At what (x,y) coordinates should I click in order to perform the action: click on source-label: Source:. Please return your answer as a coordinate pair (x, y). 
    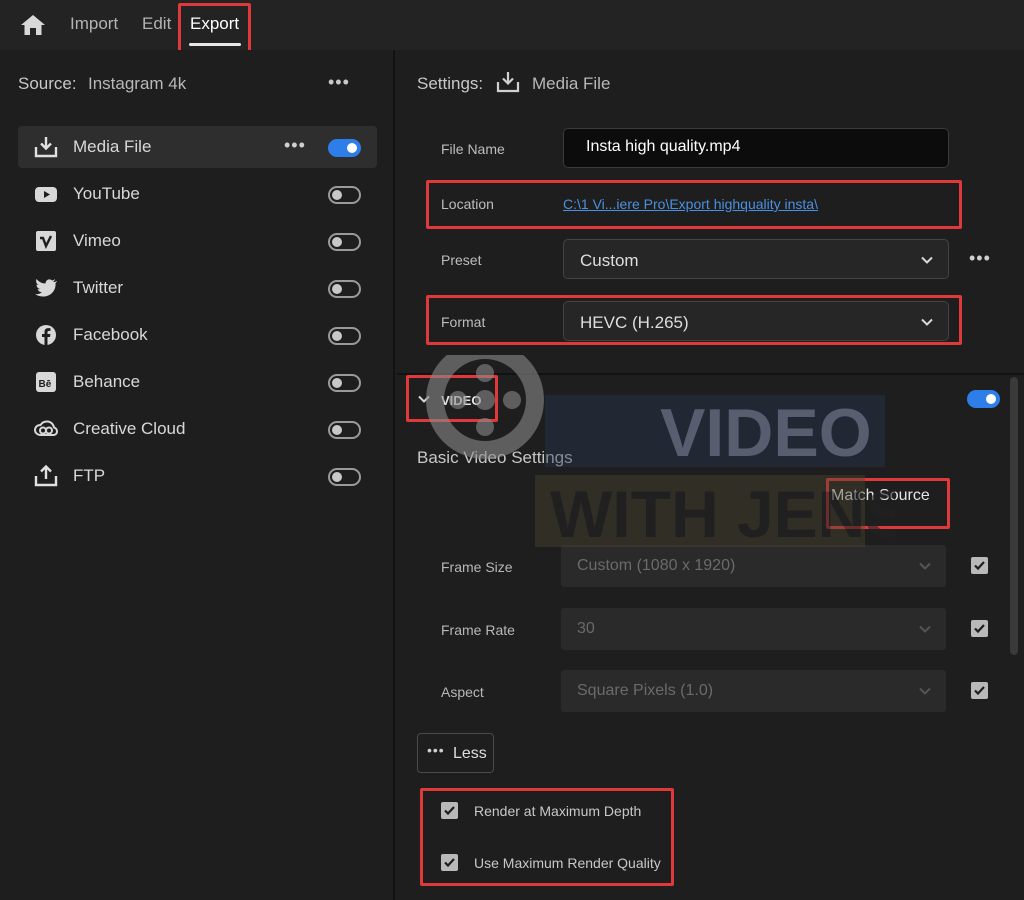
    Looking at the image, I should click on (47, 83).